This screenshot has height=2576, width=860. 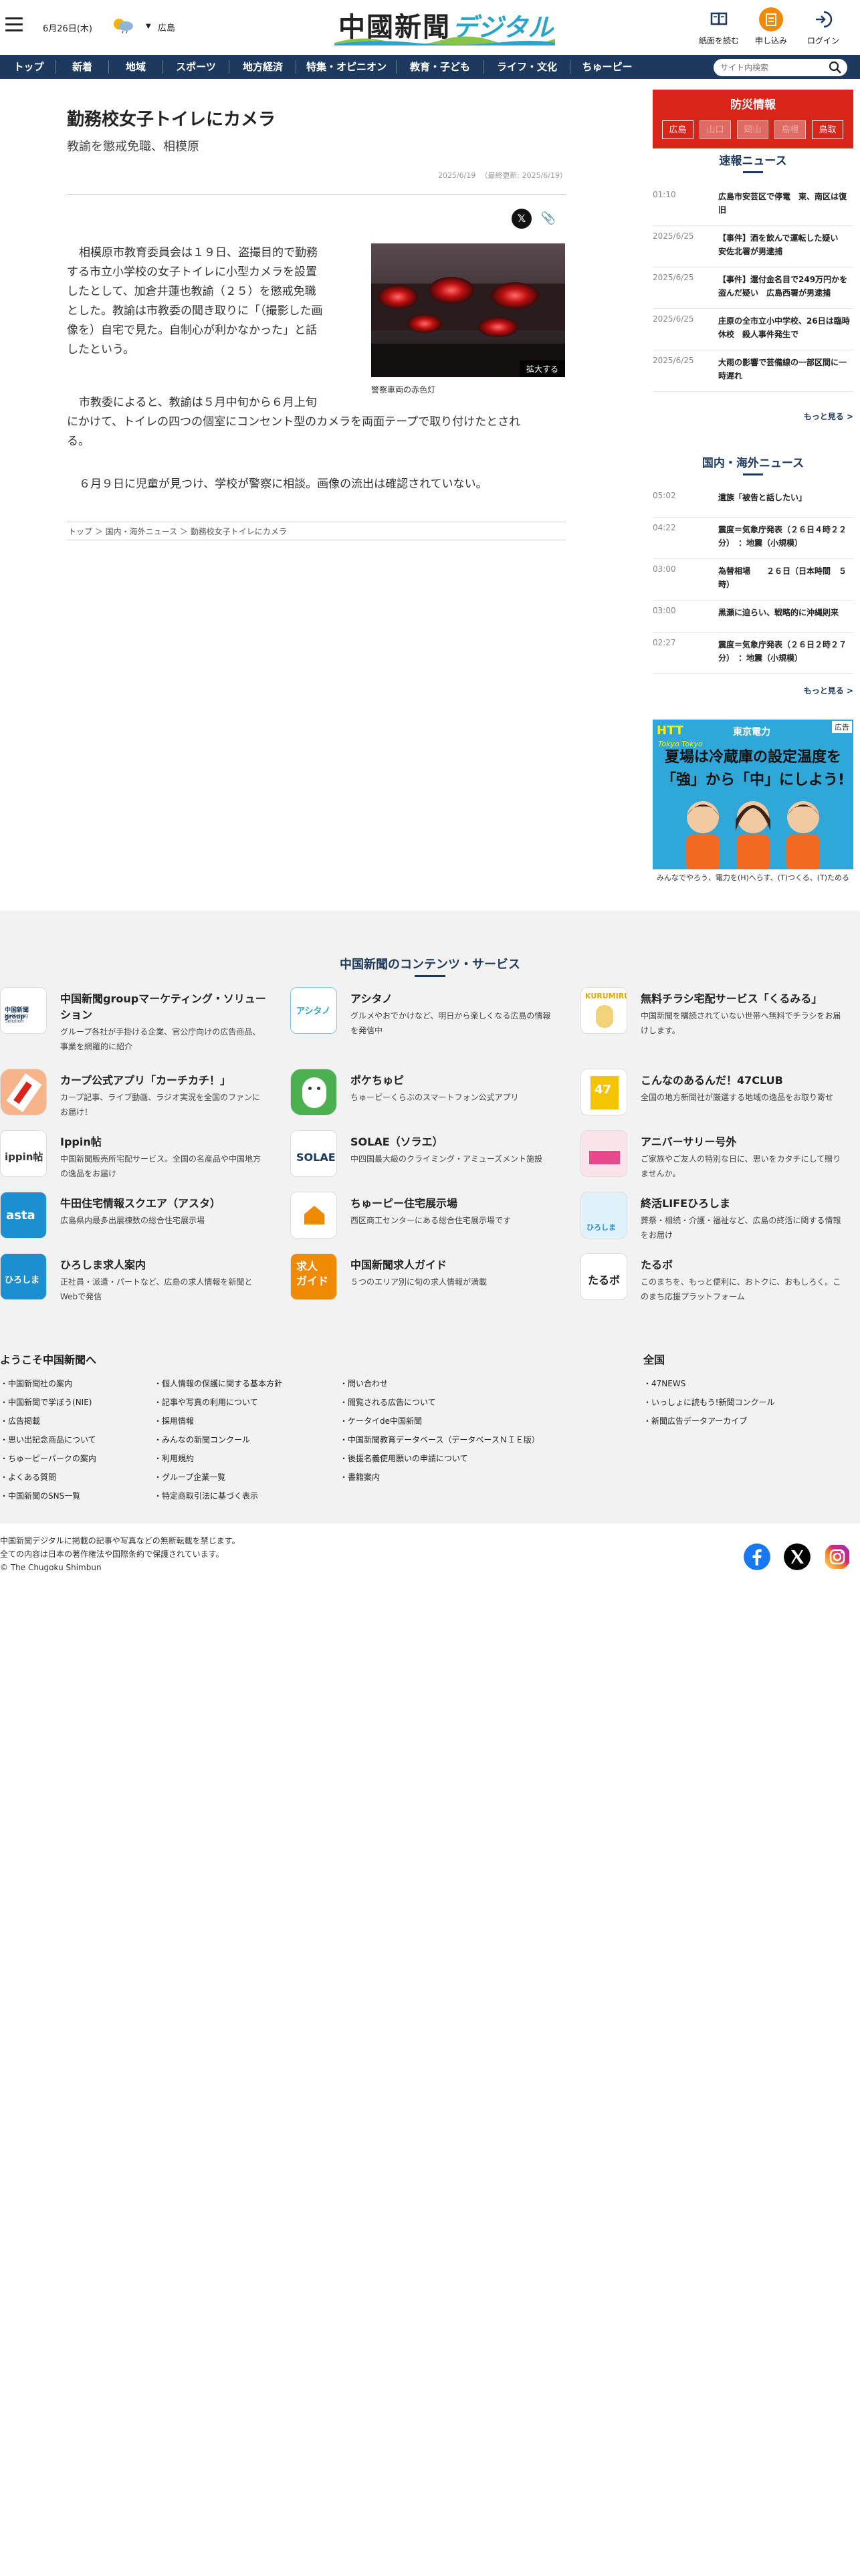 I want to click on site-logo: 中國新聞 デジタル, so click(x=444, y=24).